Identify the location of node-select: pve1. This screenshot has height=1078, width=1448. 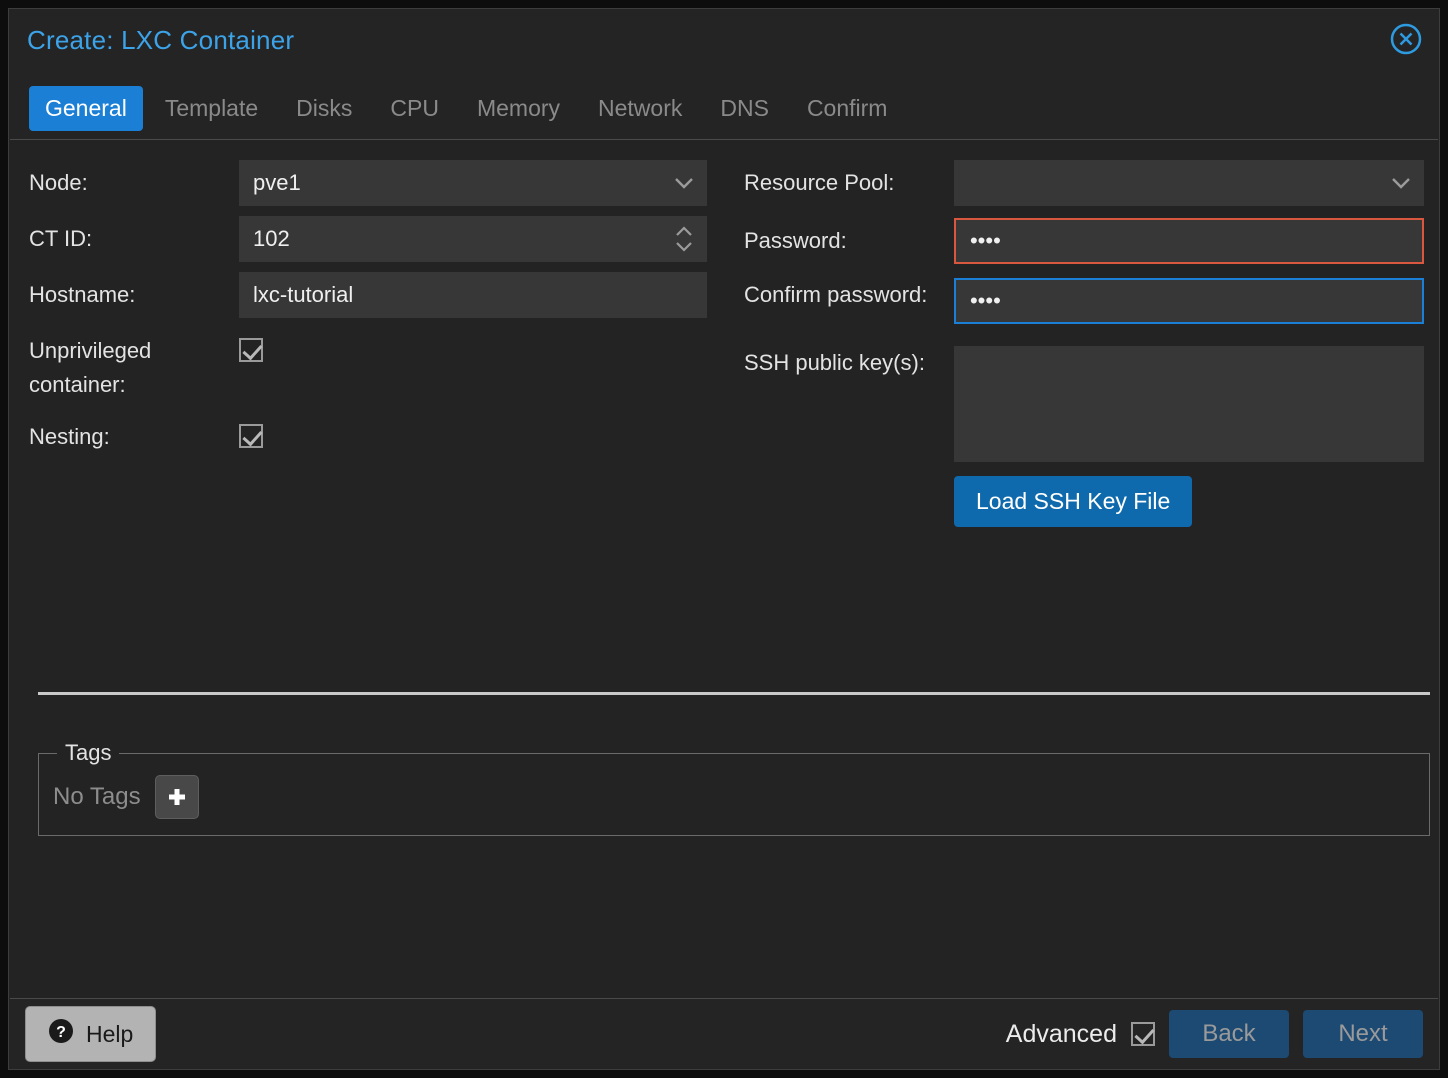
(473, 183).